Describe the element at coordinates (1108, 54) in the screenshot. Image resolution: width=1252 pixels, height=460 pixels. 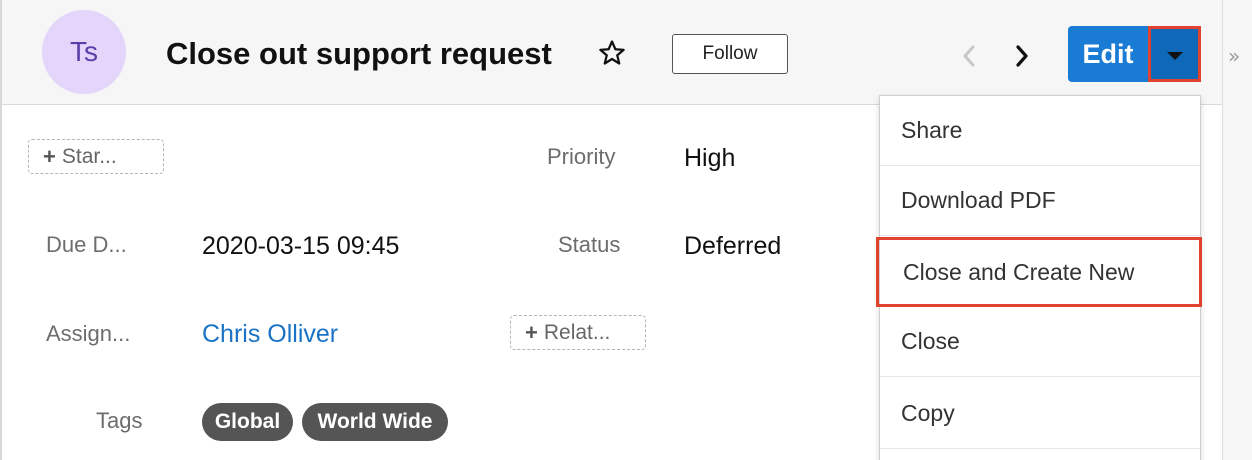
I see `edit-button: Edit` at that location.